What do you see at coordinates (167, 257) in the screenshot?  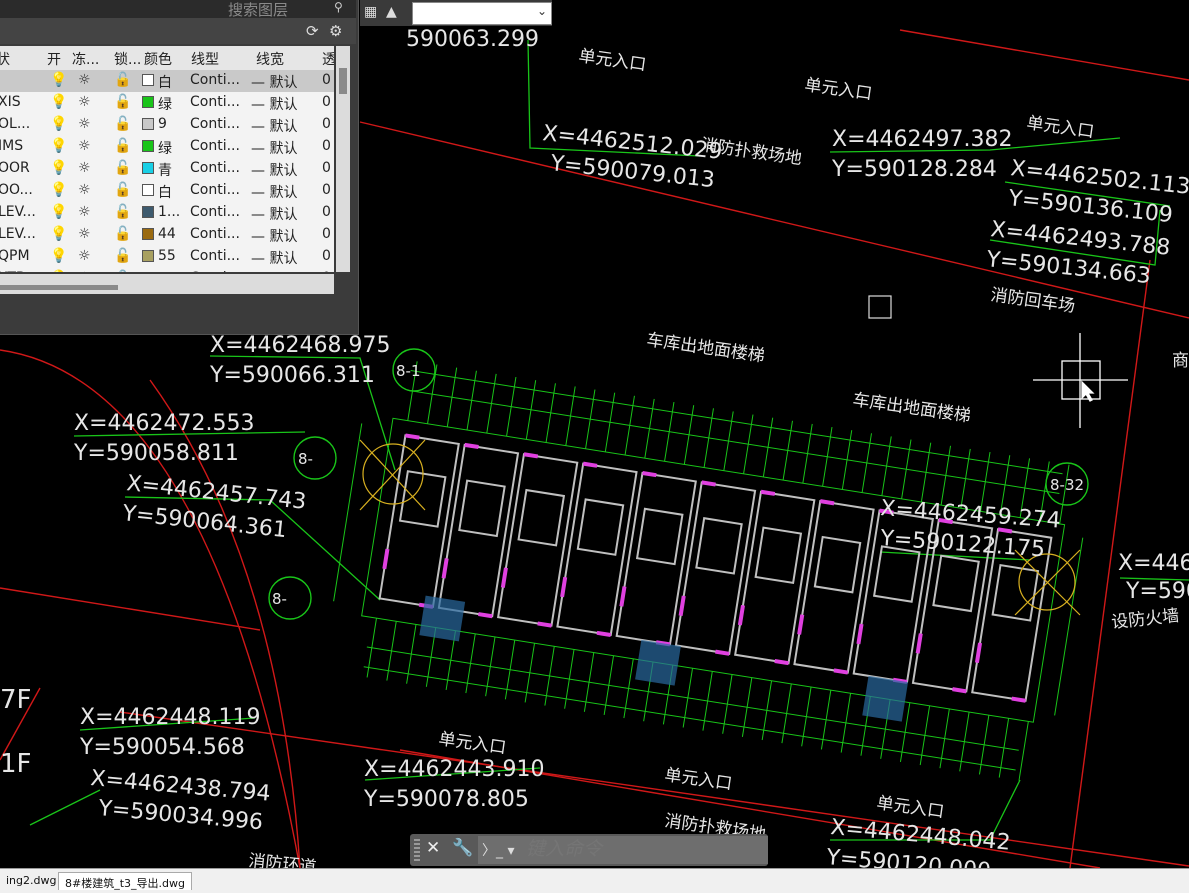 I see `layer-row: QPM 💡 ☼ 🔓 55 Conti... — 默认 0` at bounding box center [167, 257].